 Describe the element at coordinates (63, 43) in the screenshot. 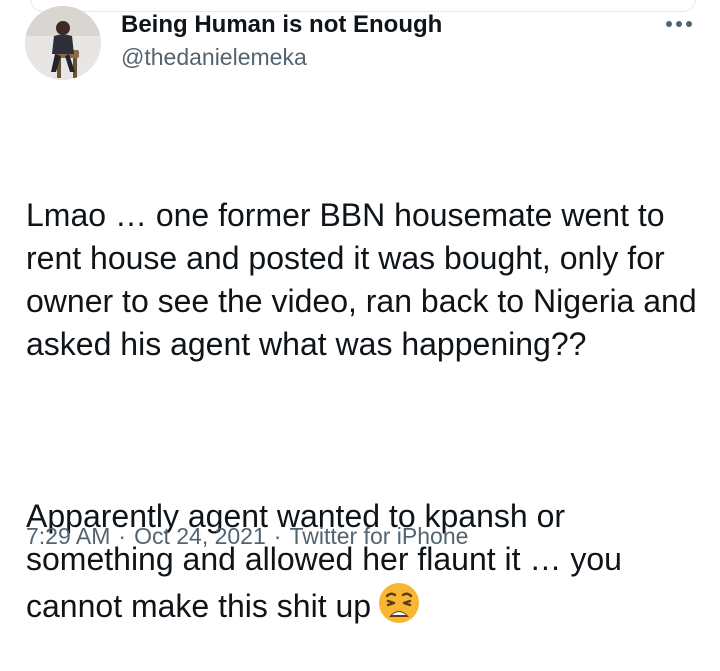

I see `avatar` at that location.